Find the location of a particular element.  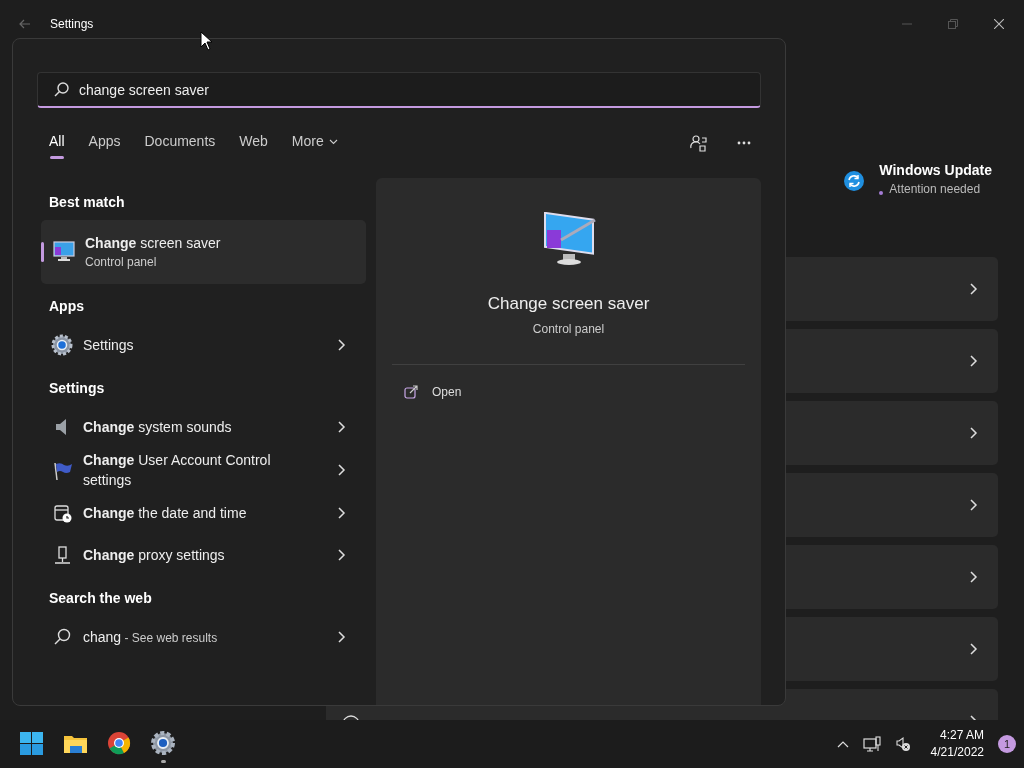

chevron-up-icon is located at coordinates (842, 744).